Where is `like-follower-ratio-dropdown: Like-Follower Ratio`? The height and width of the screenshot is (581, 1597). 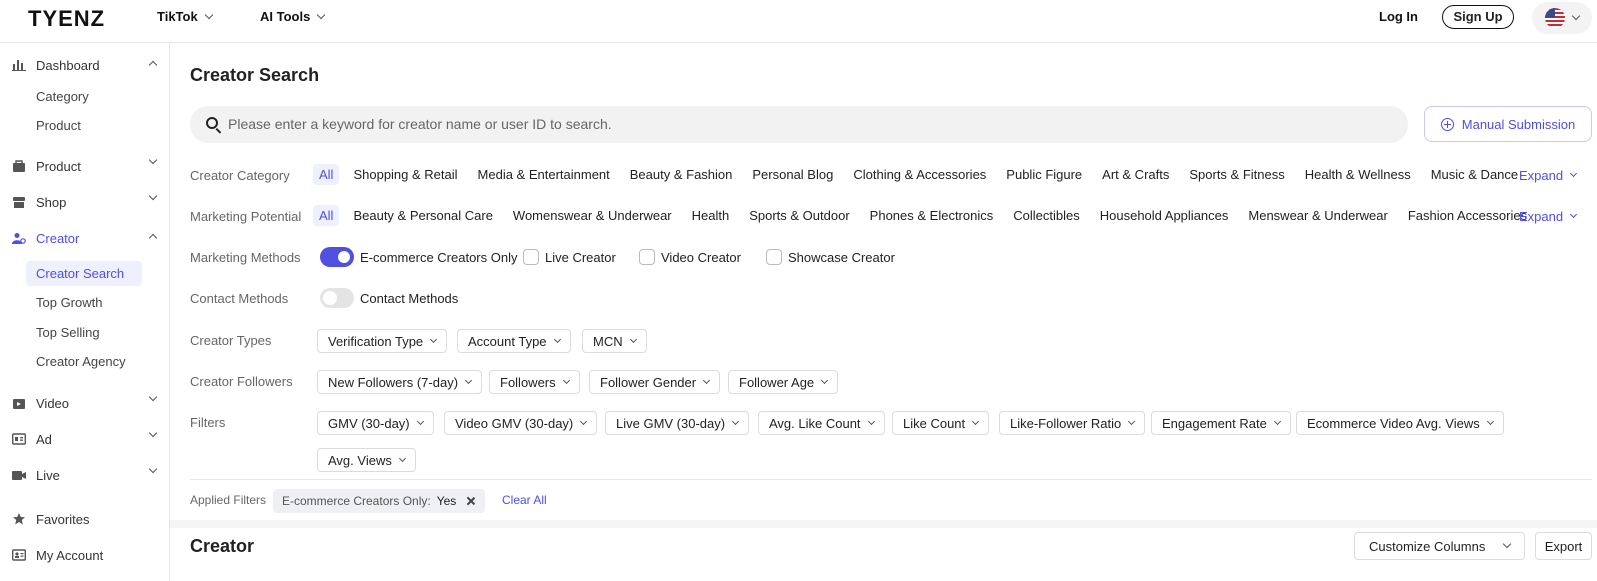 like-follower-ratio-dropdown: Like-Follower Ratio is located at coordinates (1072, 423).